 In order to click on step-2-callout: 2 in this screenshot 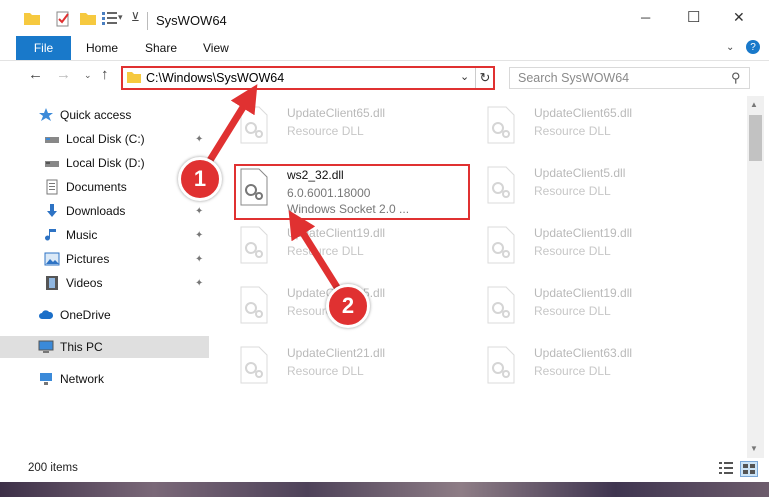, I will do `click(348, 306)`.